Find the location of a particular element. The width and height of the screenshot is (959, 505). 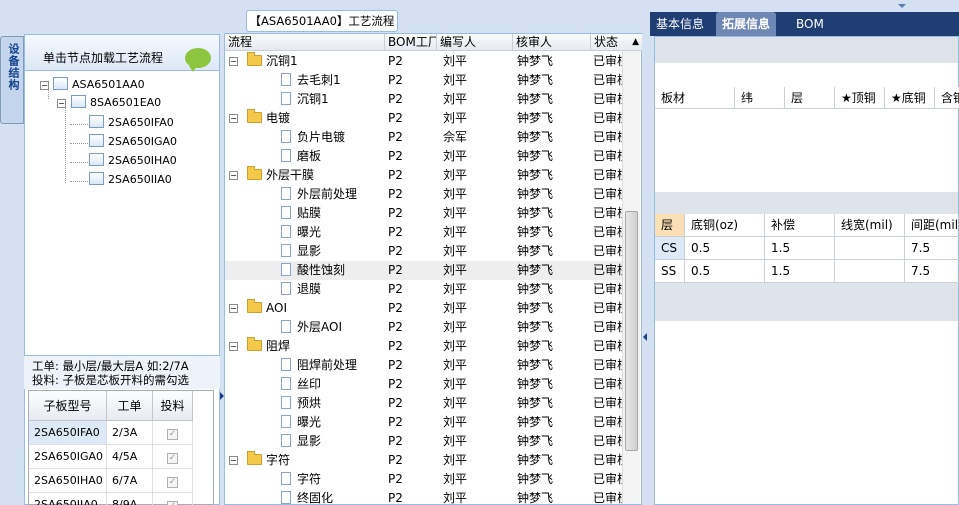

process-step-row: 预烘 P2 刘平 钟梦飞 已审核 is located at coordinates (425, 403).